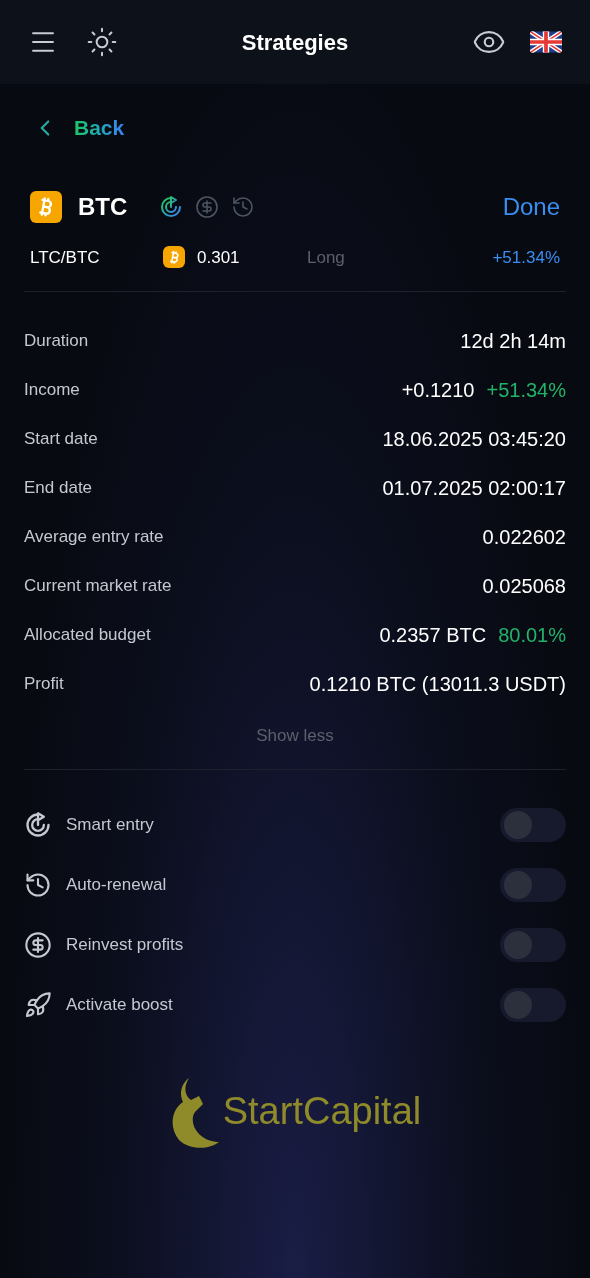  What do you see at coordinates (102, 42) in the screenshot?
I see `sun-icon` at bounding box center [102, 42].